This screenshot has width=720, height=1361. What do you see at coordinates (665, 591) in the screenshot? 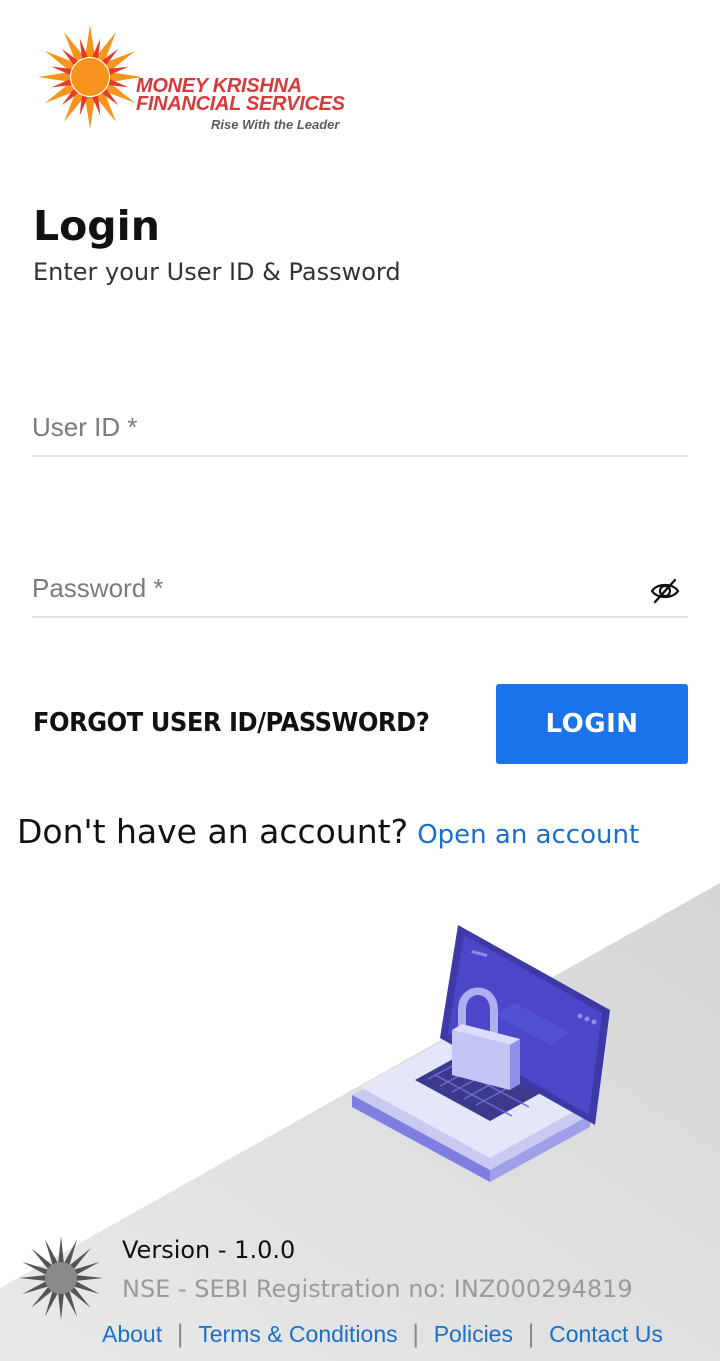
I see `eye-off-icon` at bounding box center [665, 591].